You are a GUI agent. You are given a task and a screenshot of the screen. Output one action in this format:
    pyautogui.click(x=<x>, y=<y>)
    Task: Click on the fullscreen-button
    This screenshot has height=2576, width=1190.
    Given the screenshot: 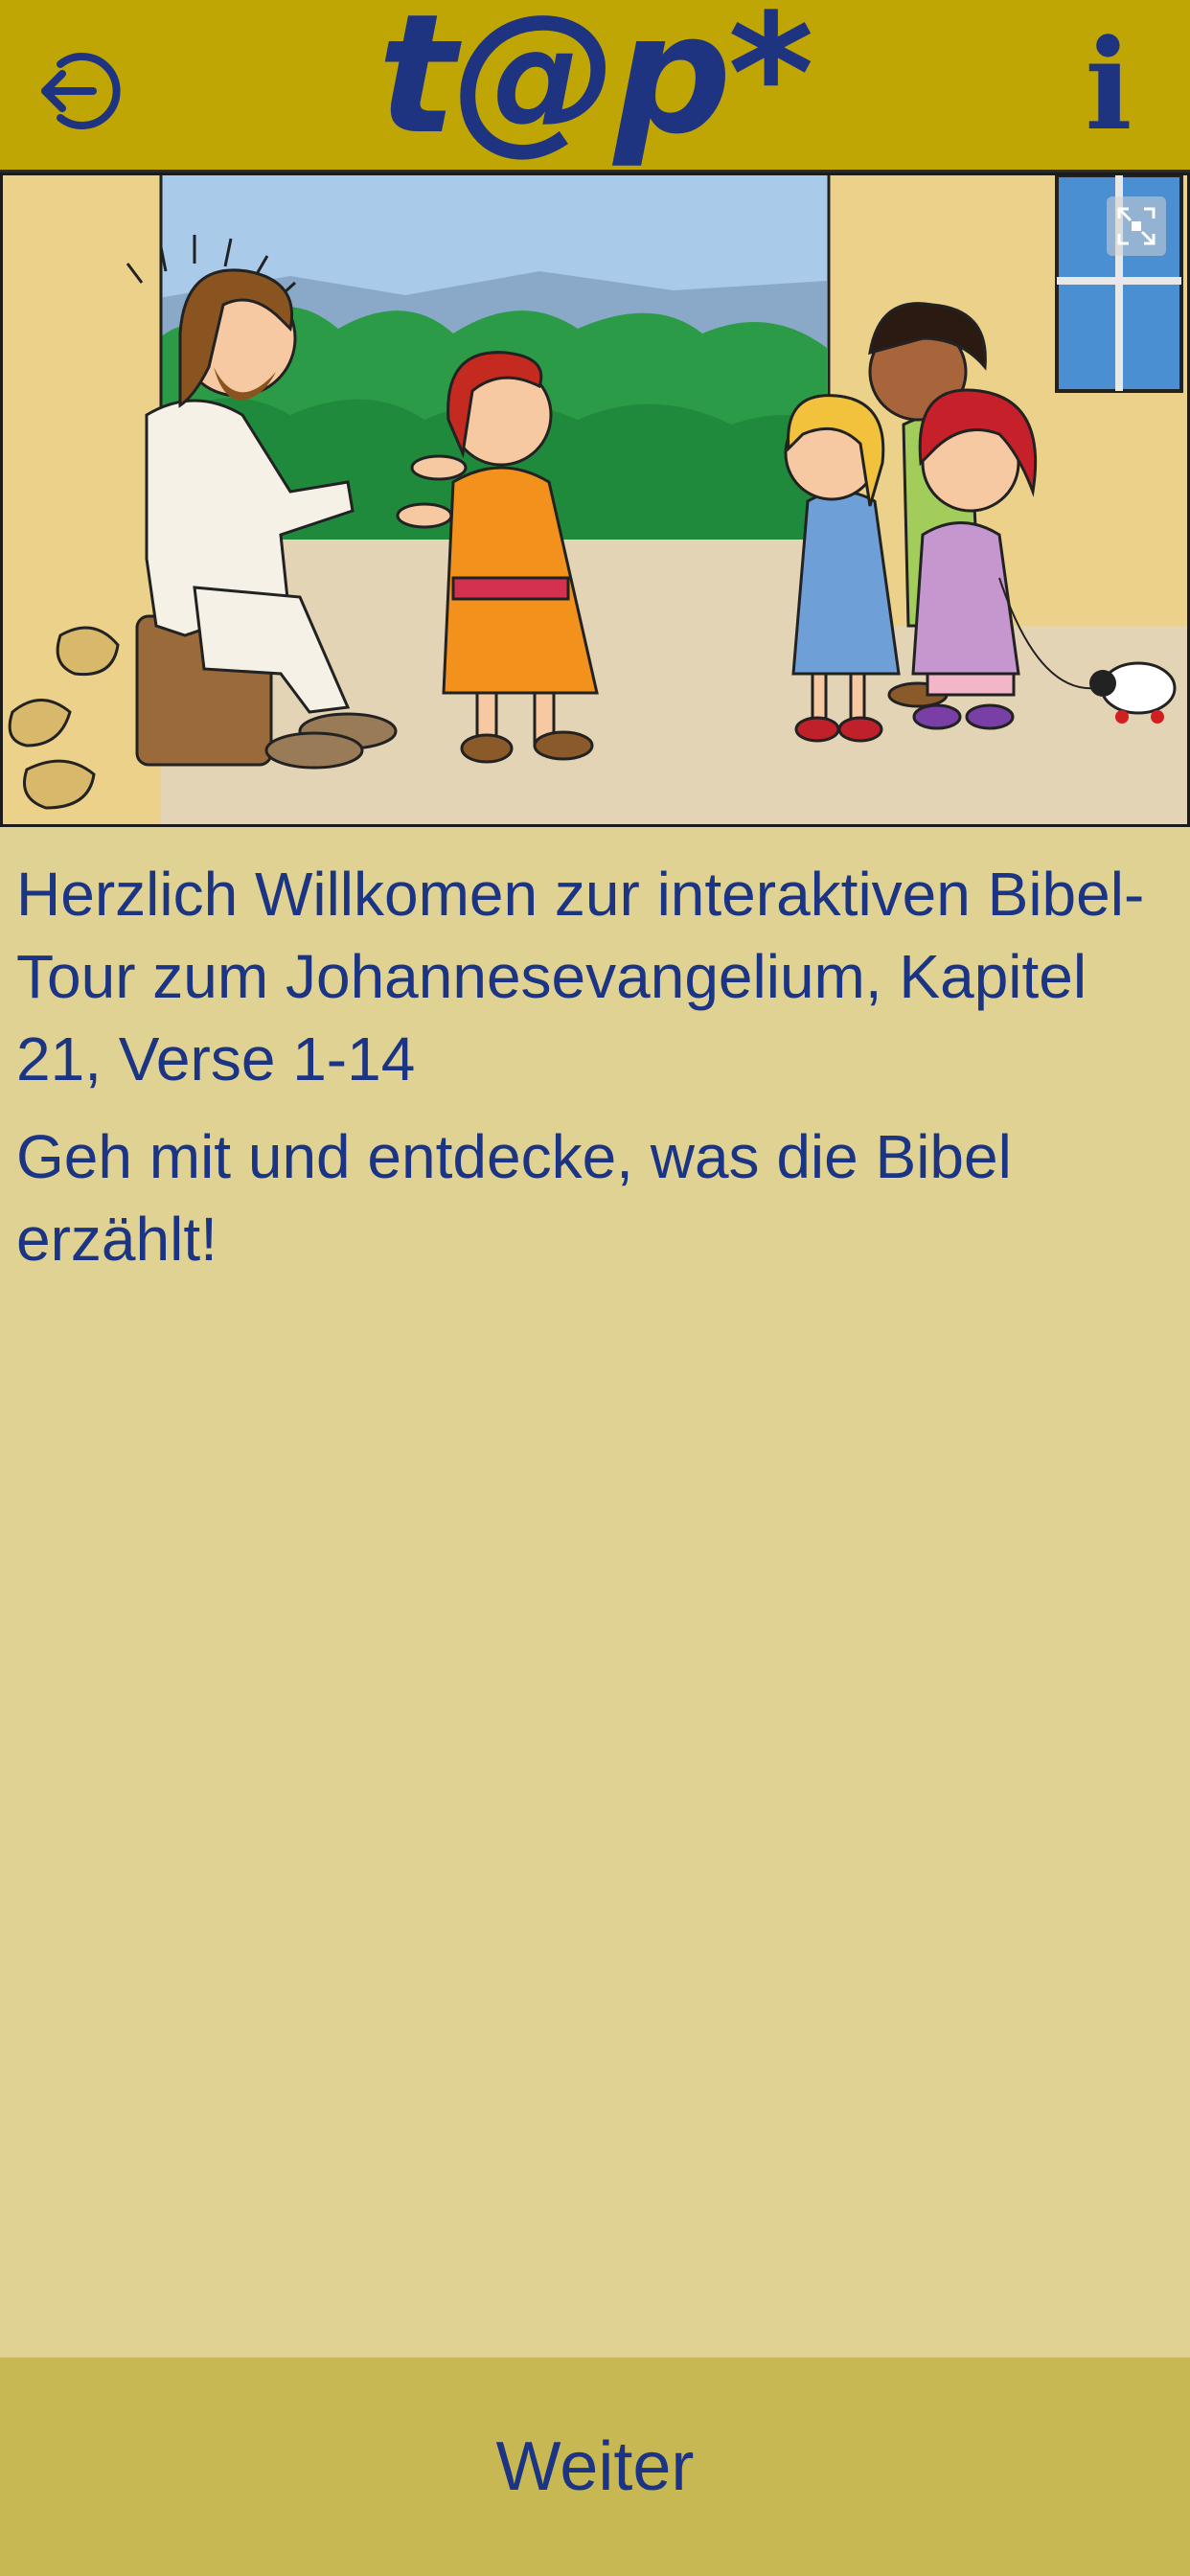 What is the action you would take?
    pyautogui.click(x=1136, y=226)
    